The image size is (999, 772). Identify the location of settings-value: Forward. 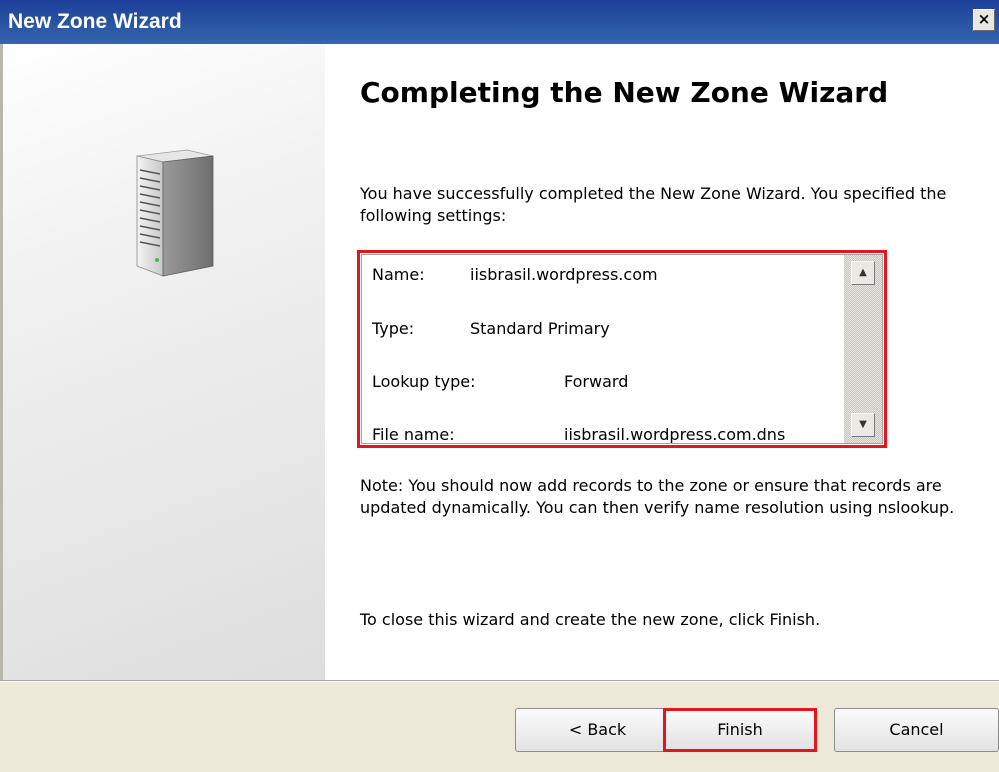
(596, 381).